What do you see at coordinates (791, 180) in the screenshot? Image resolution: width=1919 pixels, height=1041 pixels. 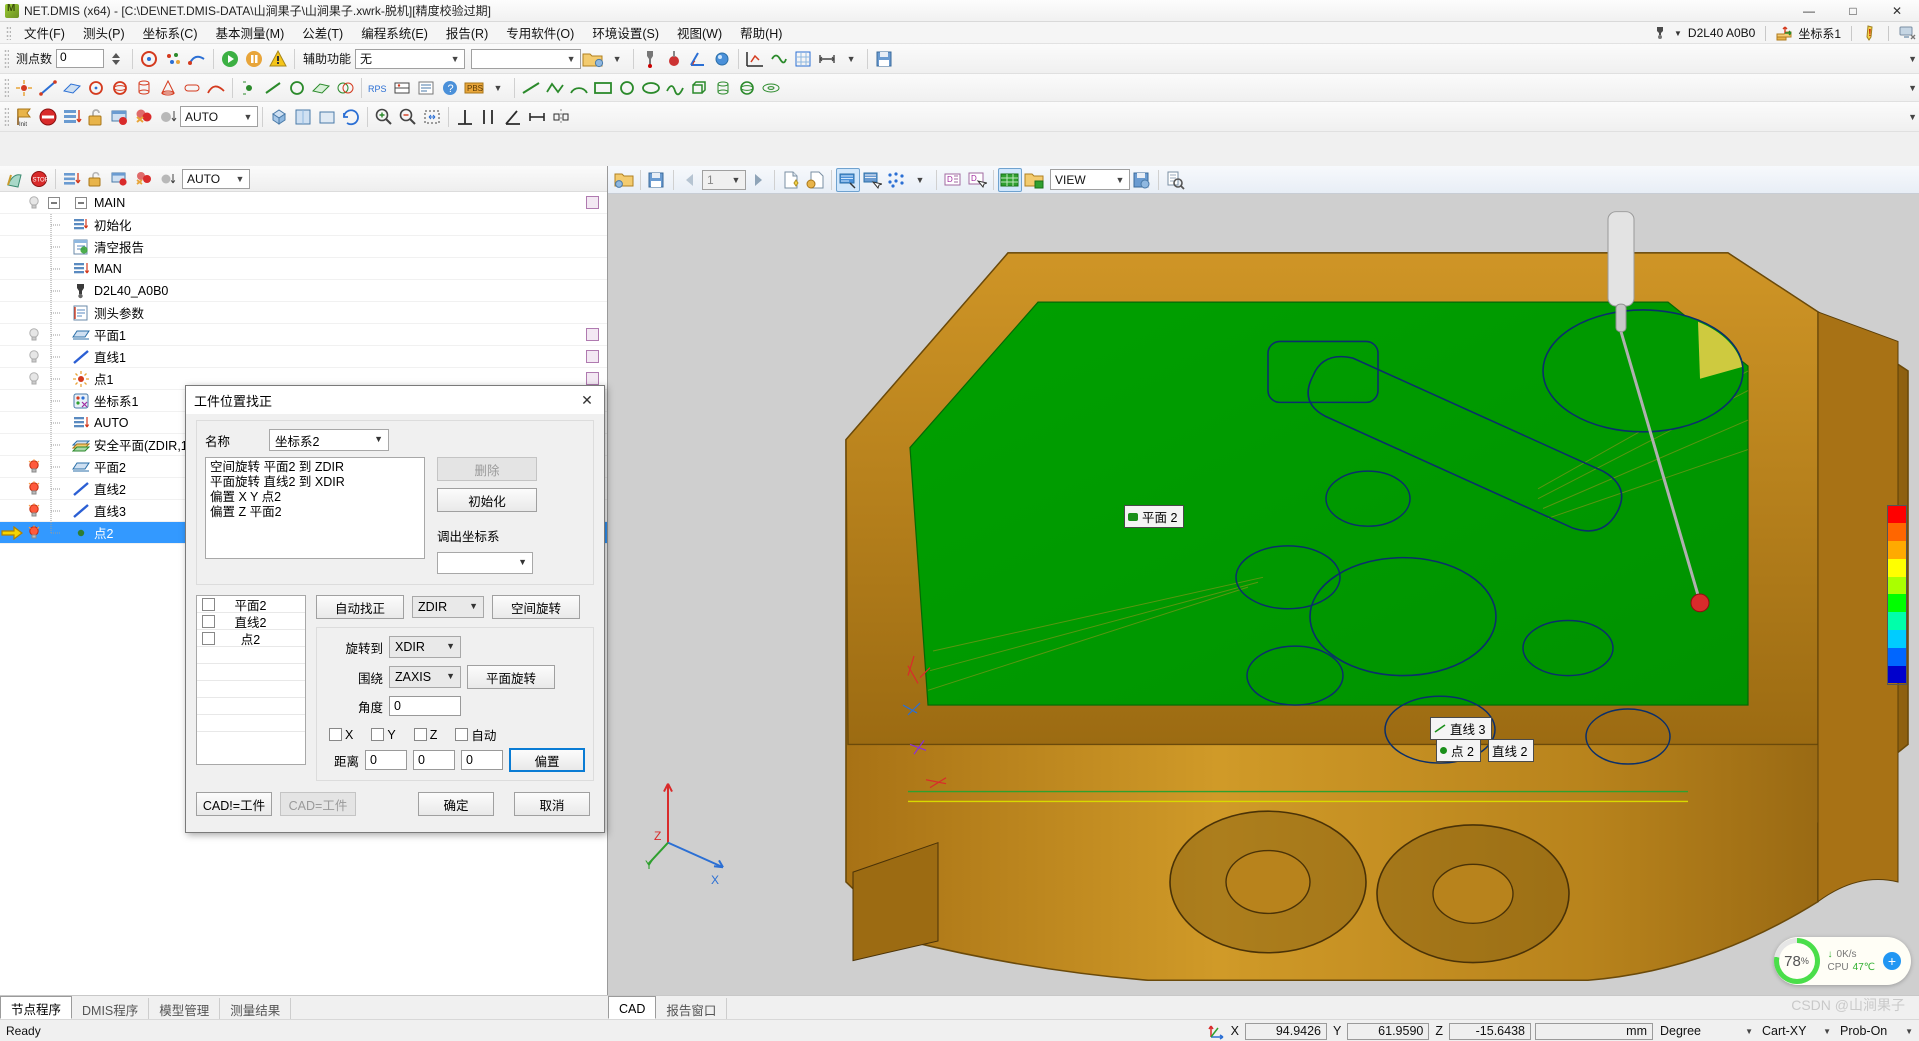 I see `cad-new-page-icon` at bounding box center [791, 180].